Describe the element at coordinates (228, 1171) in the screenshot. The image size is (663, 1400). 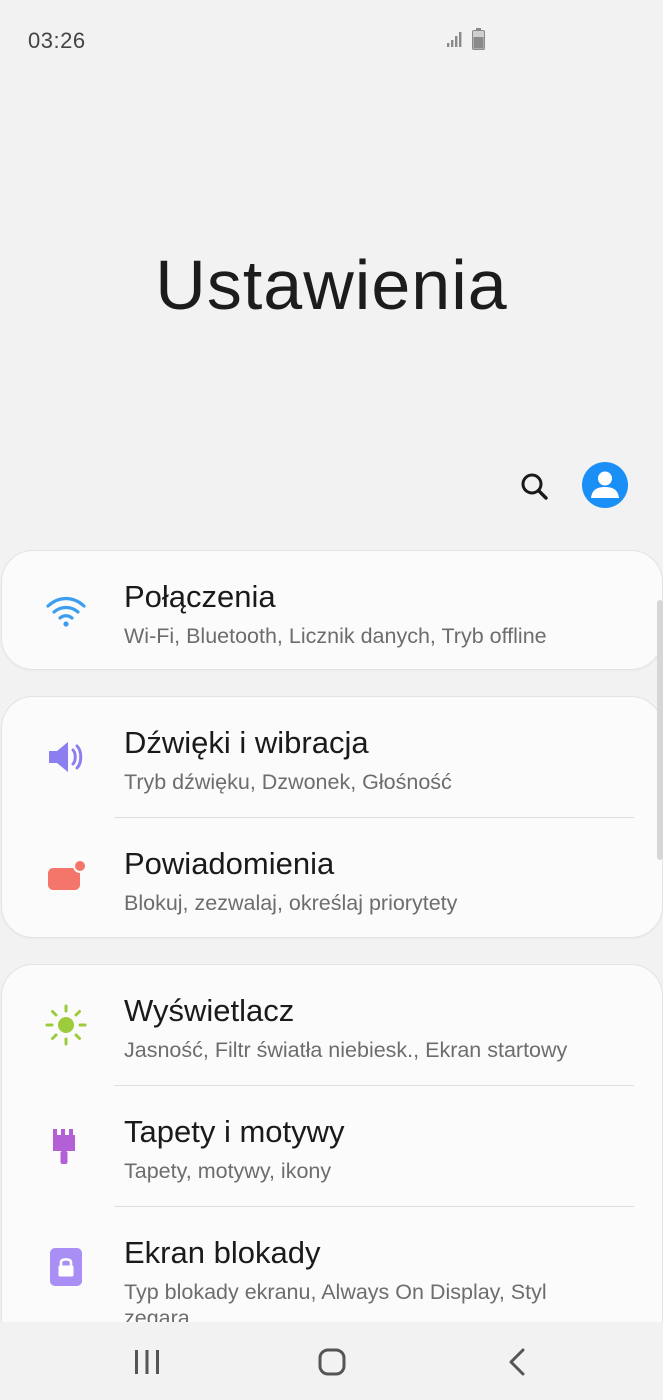
I see `settings-item-subtitle: Tapety, motywy, ikony` at that location.